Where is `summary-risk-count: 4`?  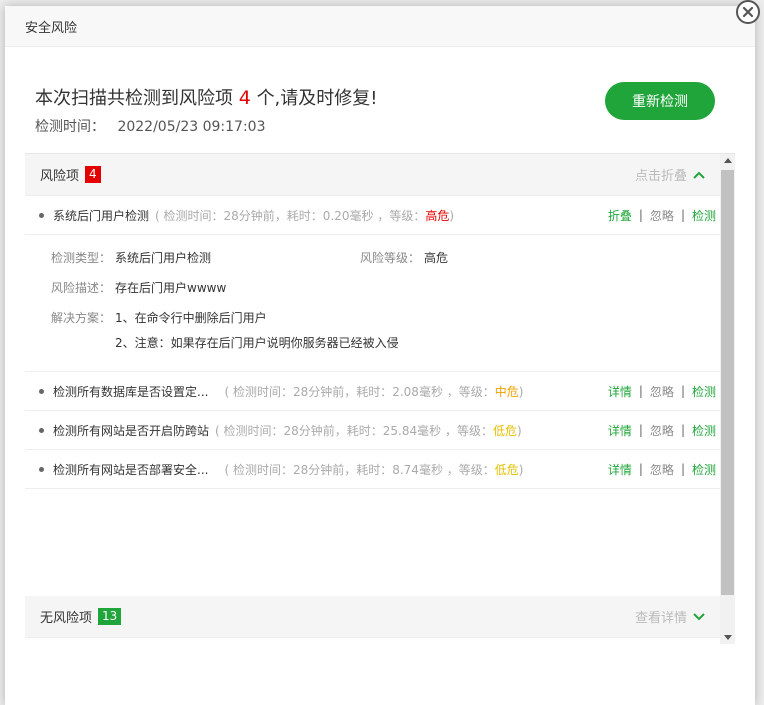
summary-risk-count: 4 is located at coordinates (244, 98).